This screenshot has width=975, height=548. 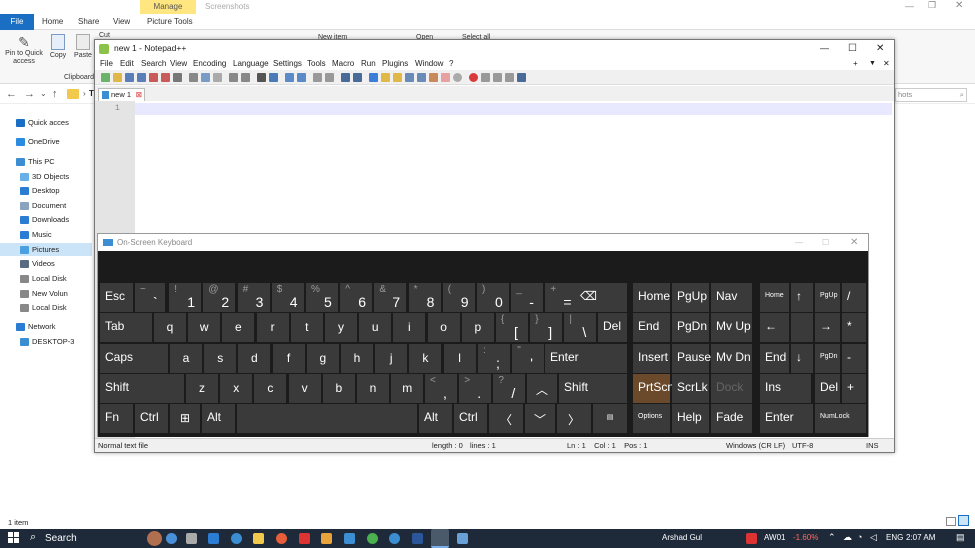 I want to click on maximize-icon: ☐, so click(x=852, y=48).